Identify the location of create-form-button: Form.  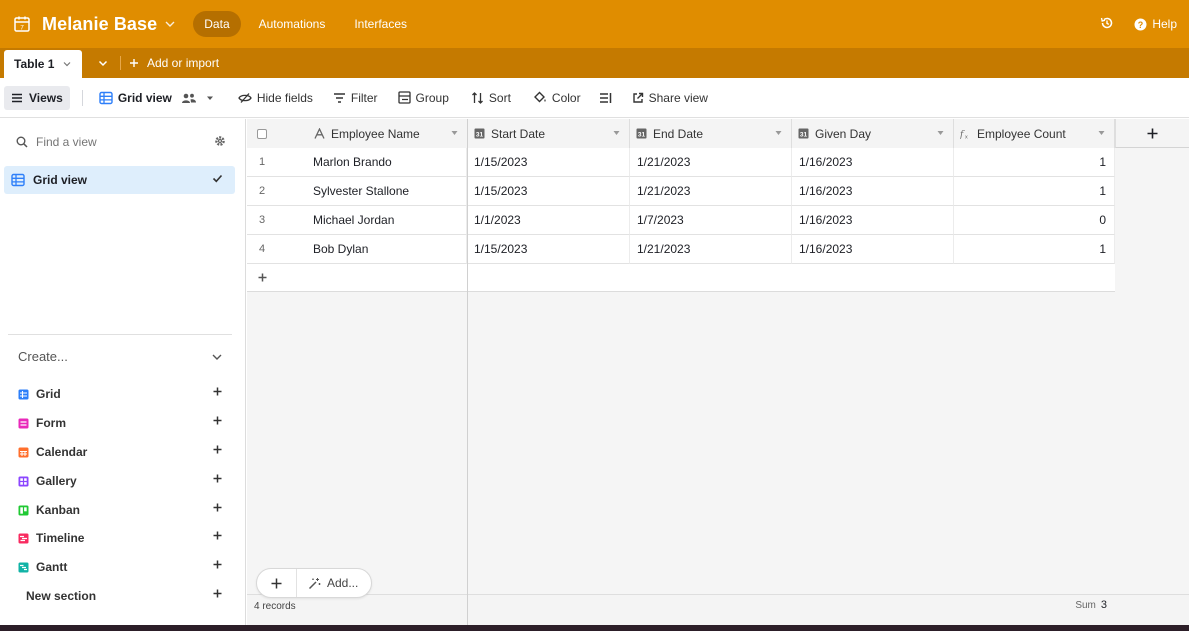
(120, 423).